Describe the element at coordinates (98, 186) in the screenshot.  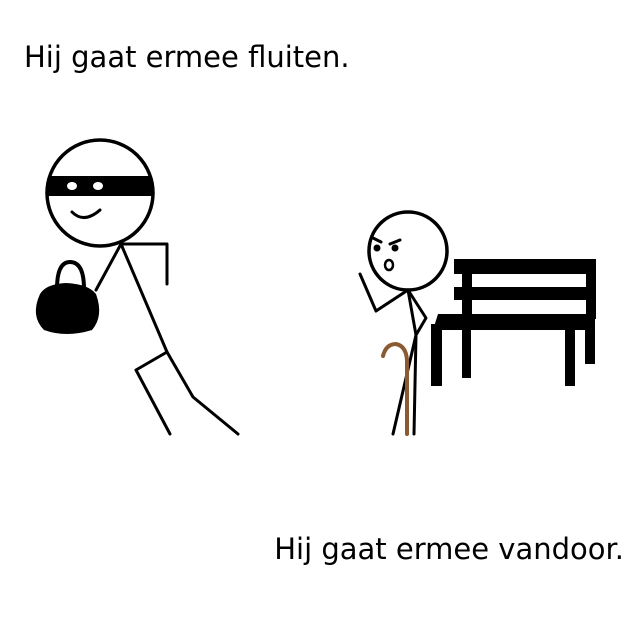
I see `thief-right-eye` at that location.